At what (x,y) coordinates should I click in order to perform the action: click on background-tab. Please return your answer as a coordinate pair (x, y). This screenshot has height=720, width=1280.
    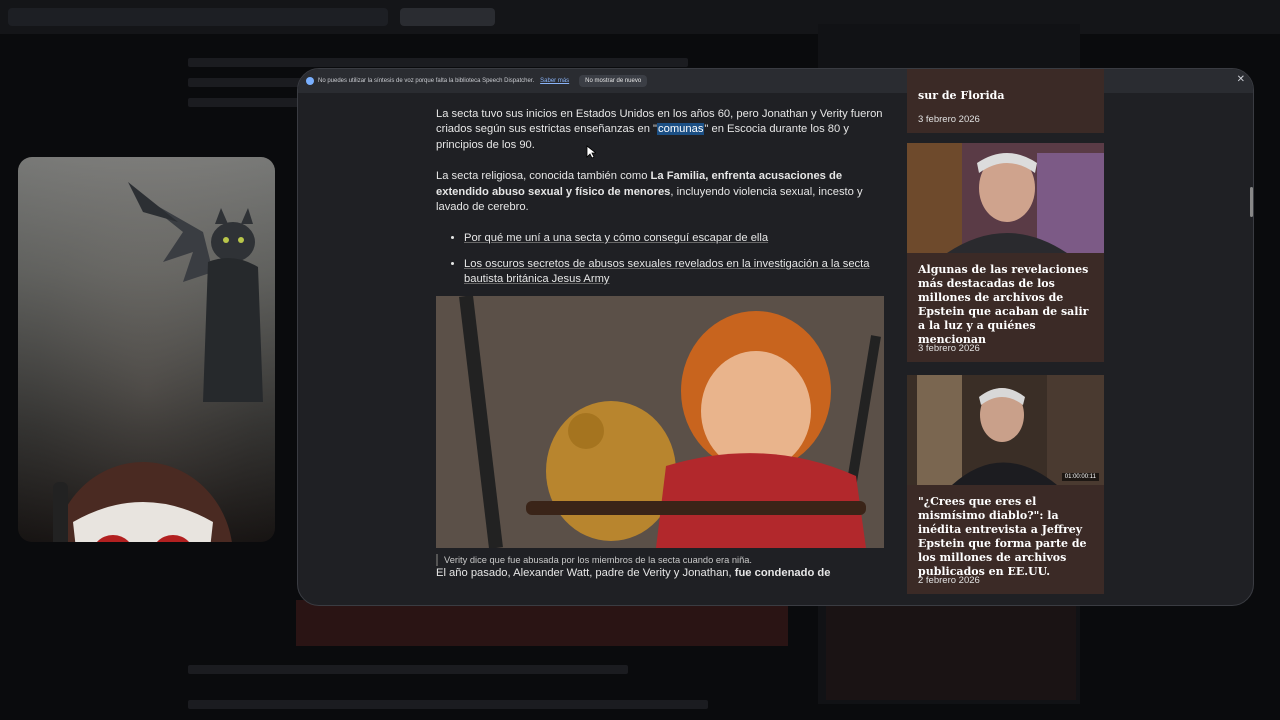
    Looking at the image, I should click on (198, 17).